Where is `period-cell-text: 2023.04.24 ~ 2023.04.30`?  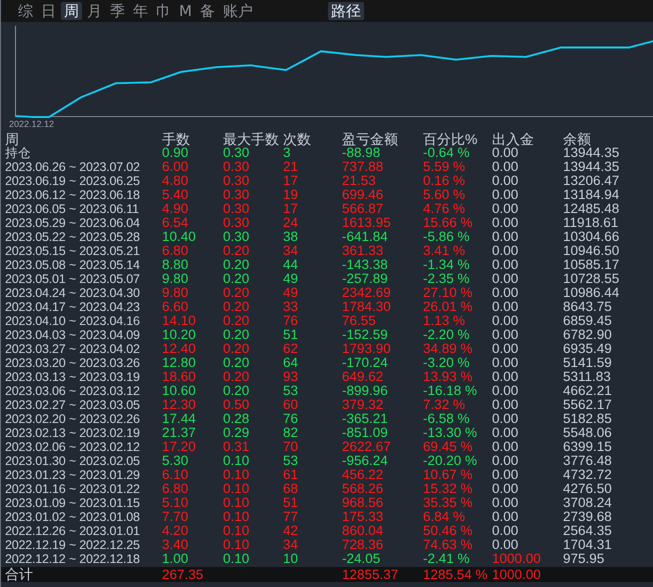
period-cell-text: 2023.04.24 ~ 2023.04.30 is located at coordinates (72, 293).